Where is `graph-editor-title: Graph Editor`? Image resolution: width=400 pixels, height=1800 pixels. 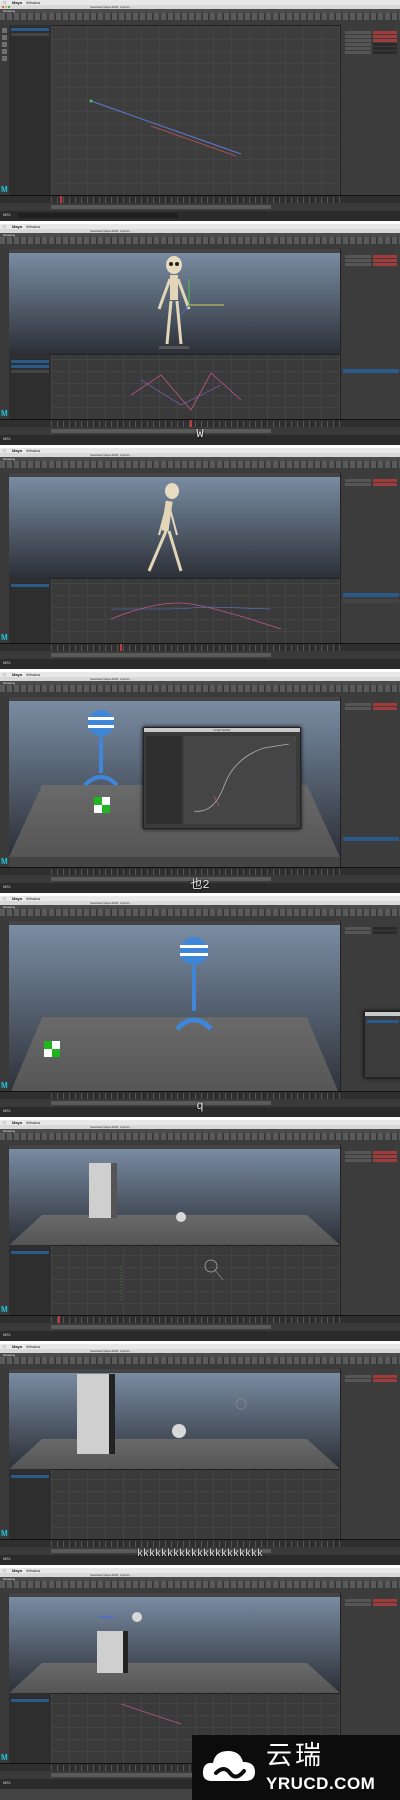 graph-editor-title: Graph Editor is located at coordinates (222, 730).